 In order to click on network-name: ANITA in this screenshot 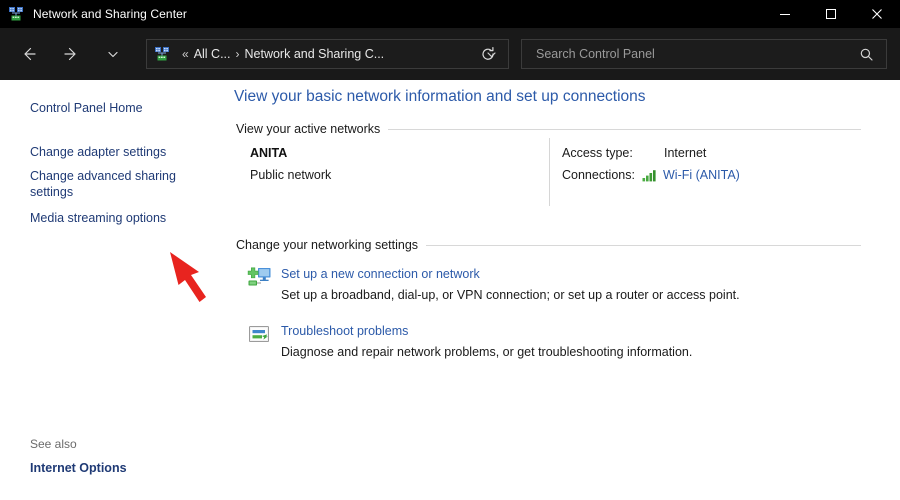, I will do `click(269, 153)`.